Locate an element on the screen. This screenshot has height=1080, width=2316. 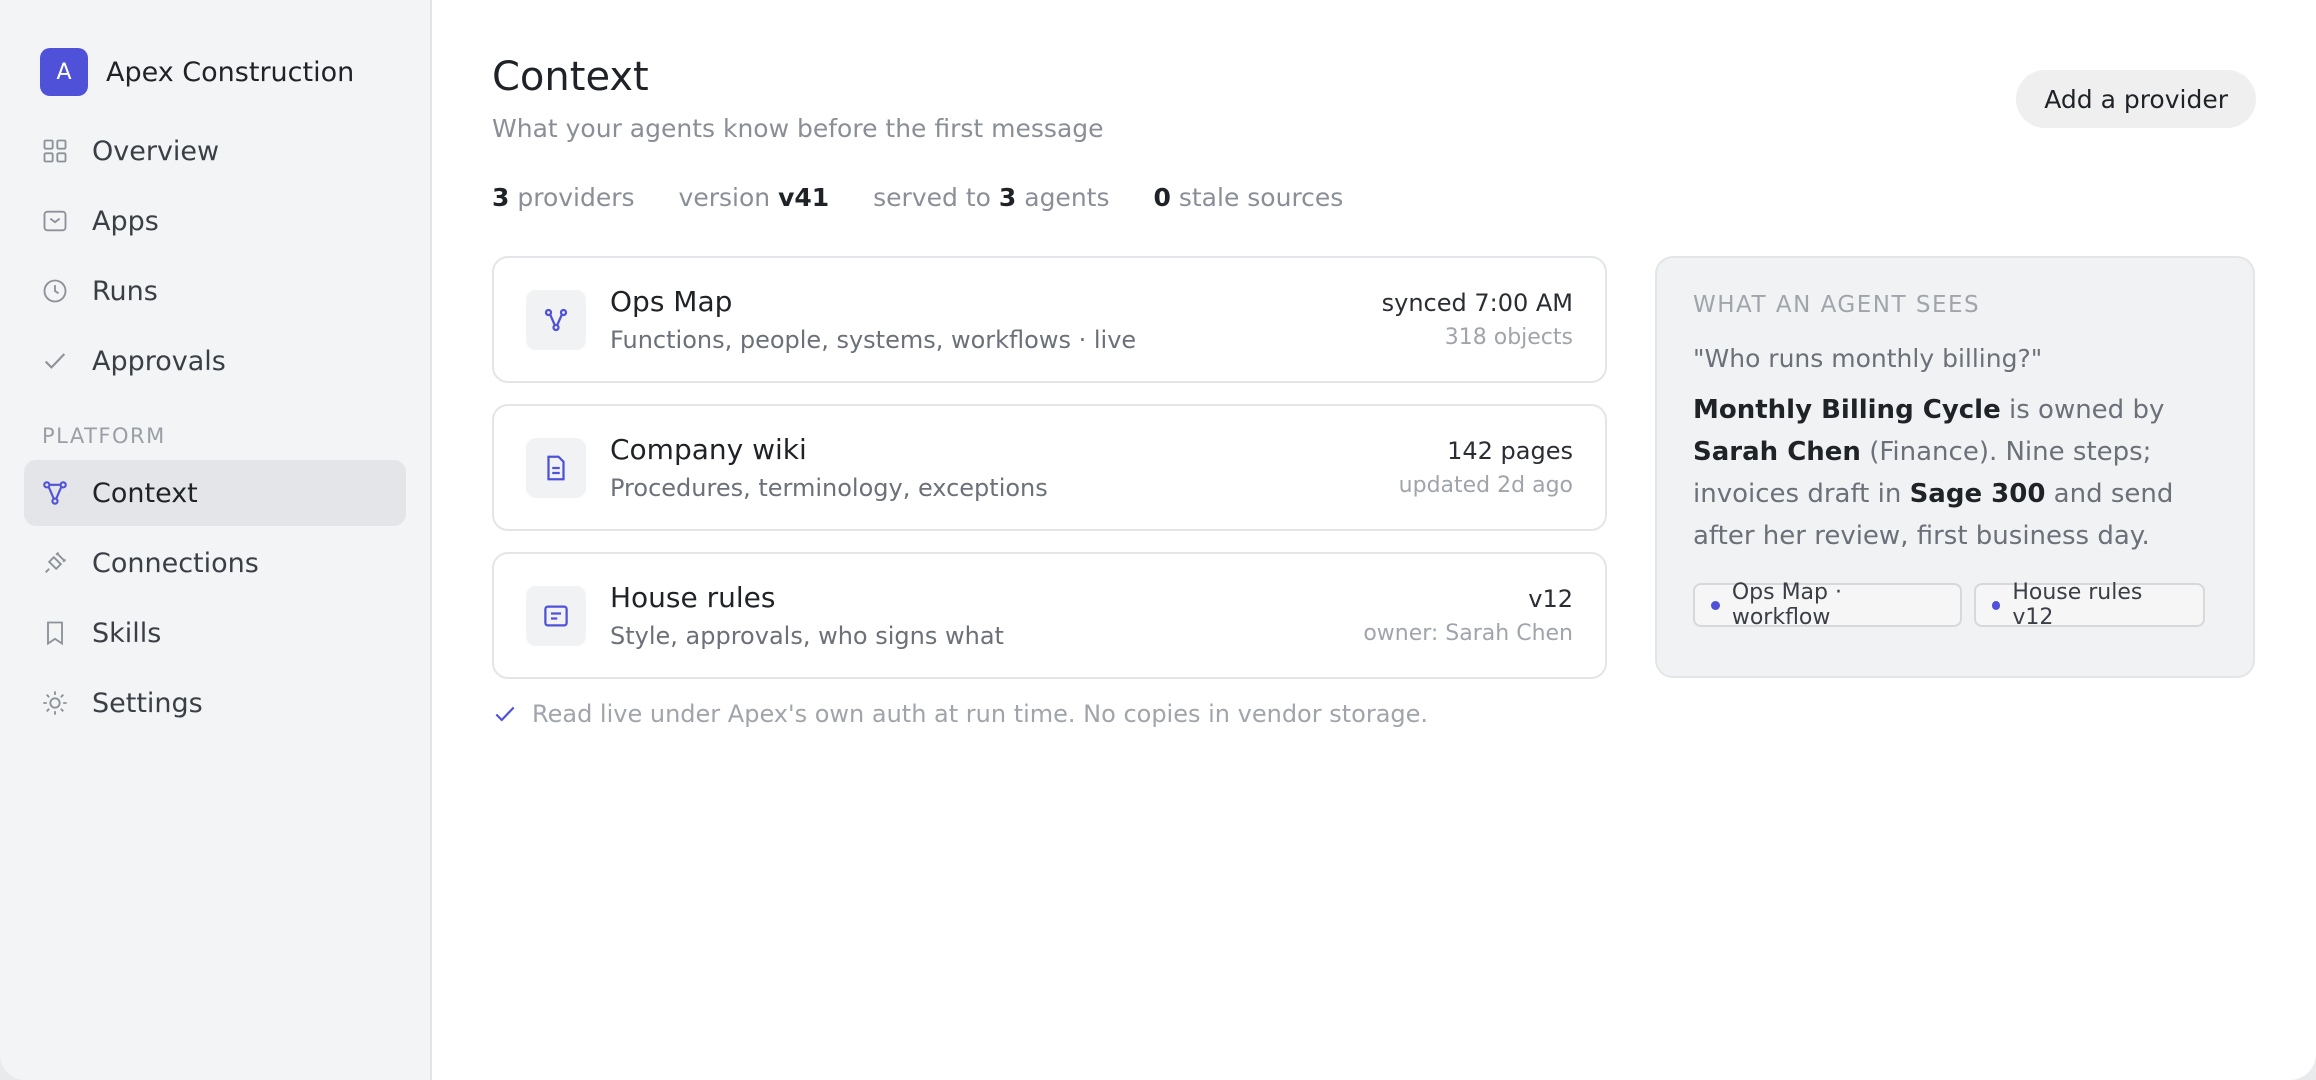
agent-view-sources: Ops Map · workflow House rules v12 is located at coordinates (1955, 605).